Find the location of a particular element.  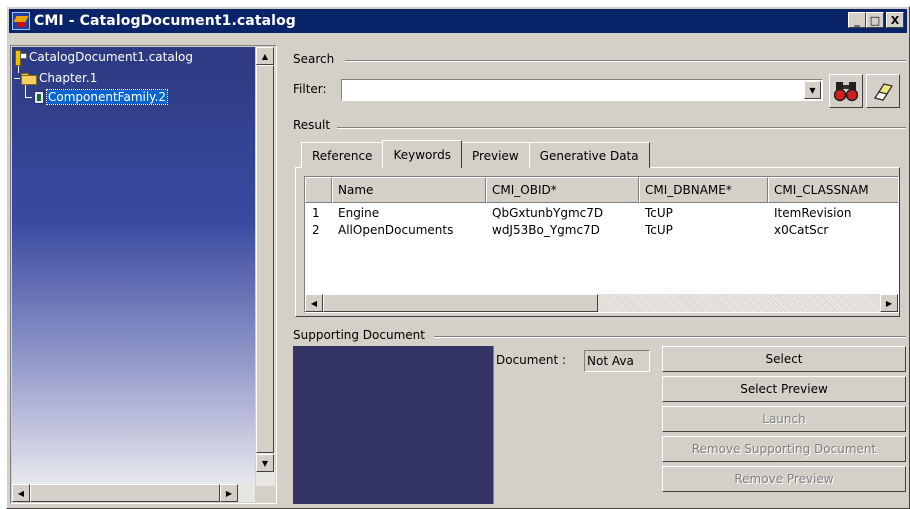

tree-node-component-family: ComponentFamily.2 is located at coordinates (101, 97).